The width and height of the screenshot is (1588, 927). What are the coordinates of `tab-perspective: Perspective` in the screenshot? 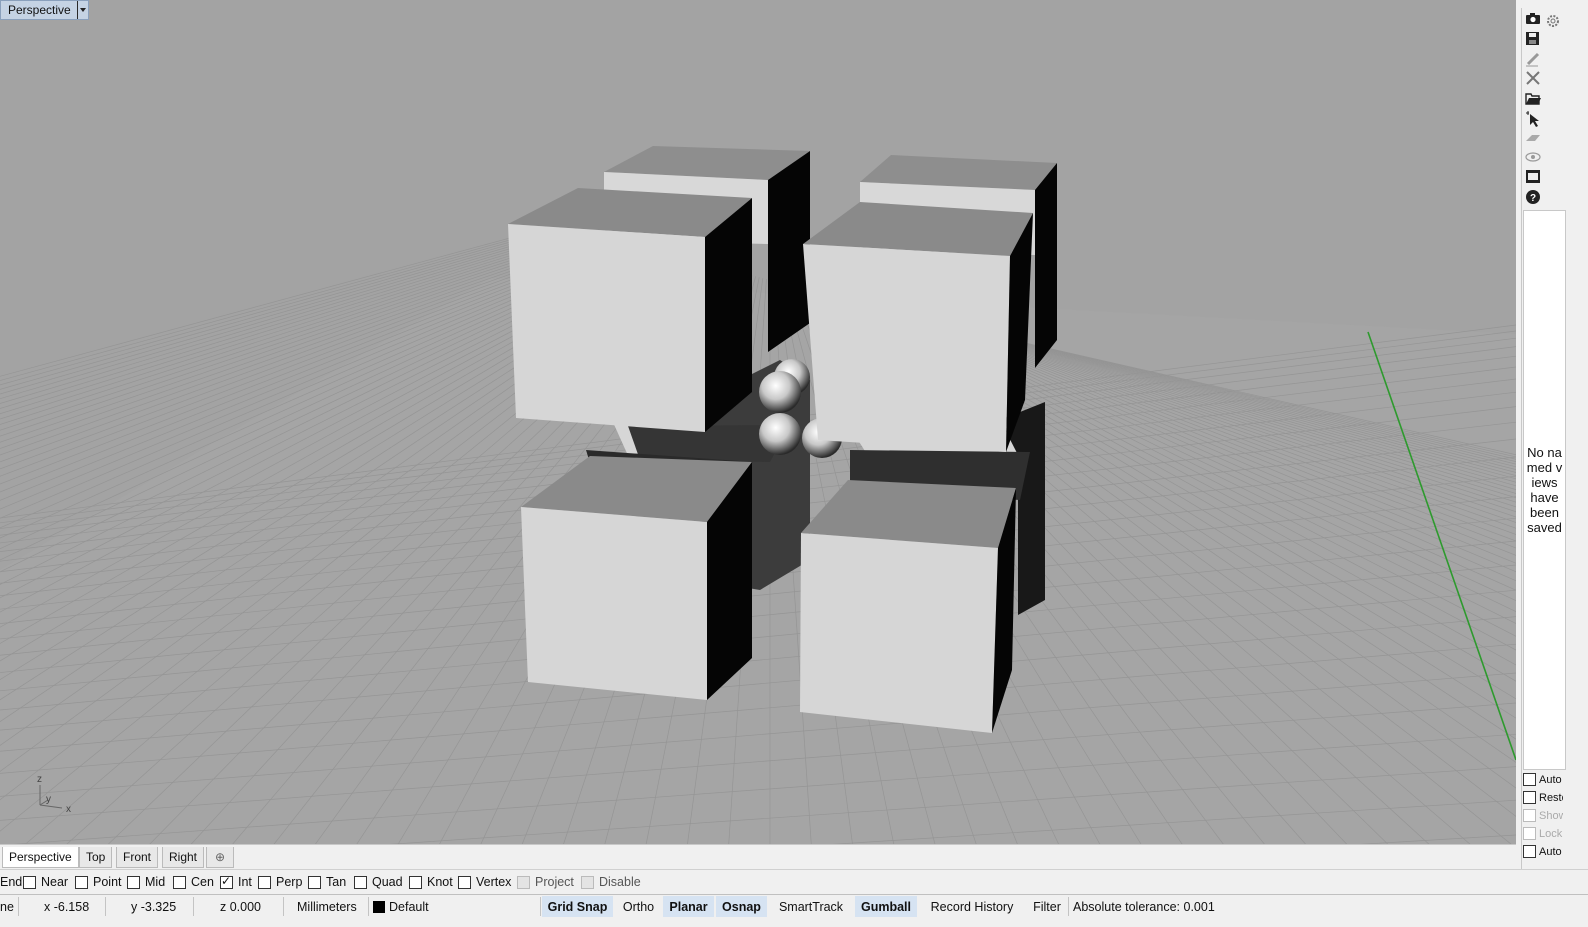 It's located at (40, 857).